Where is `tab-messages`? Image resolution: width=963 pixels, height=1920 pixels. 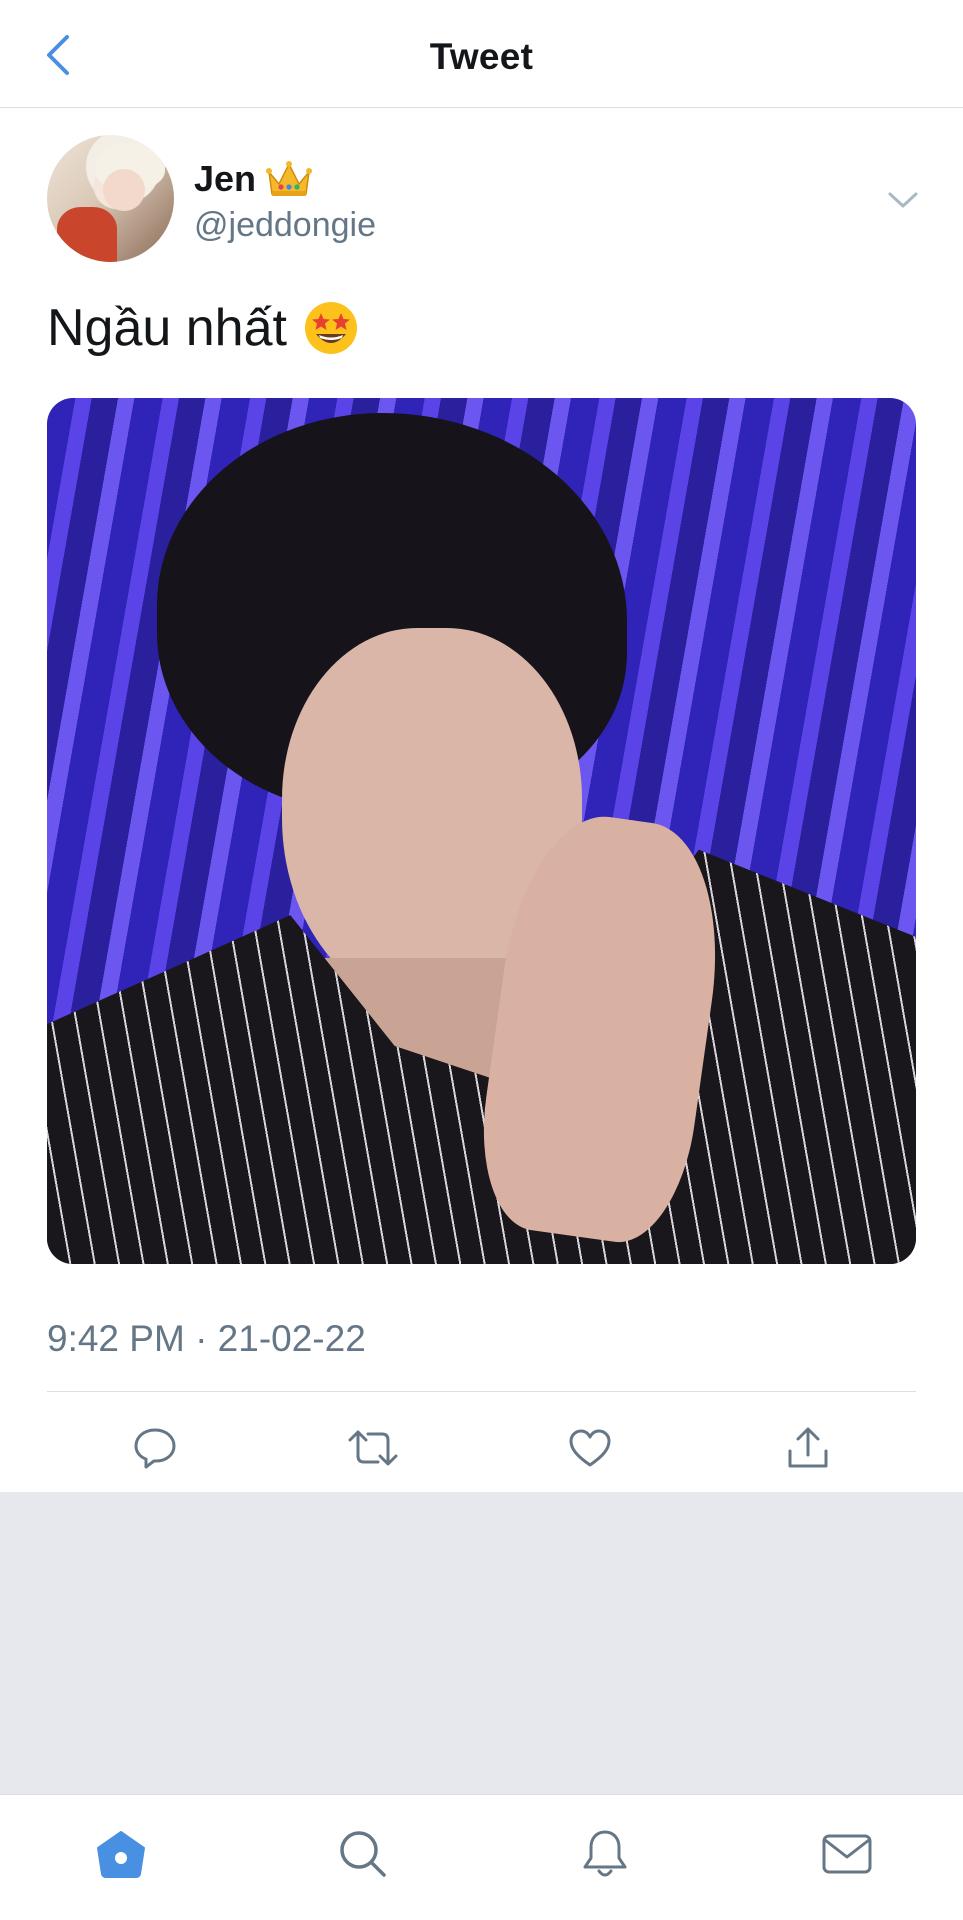 tab-messages is located at coordinates (847, 1854).